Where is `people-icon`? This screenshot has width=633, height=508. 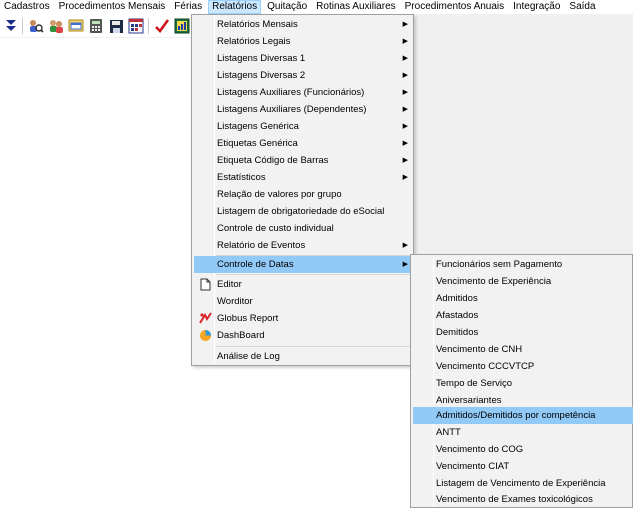
people-icon is located at coordinates (56, 26).